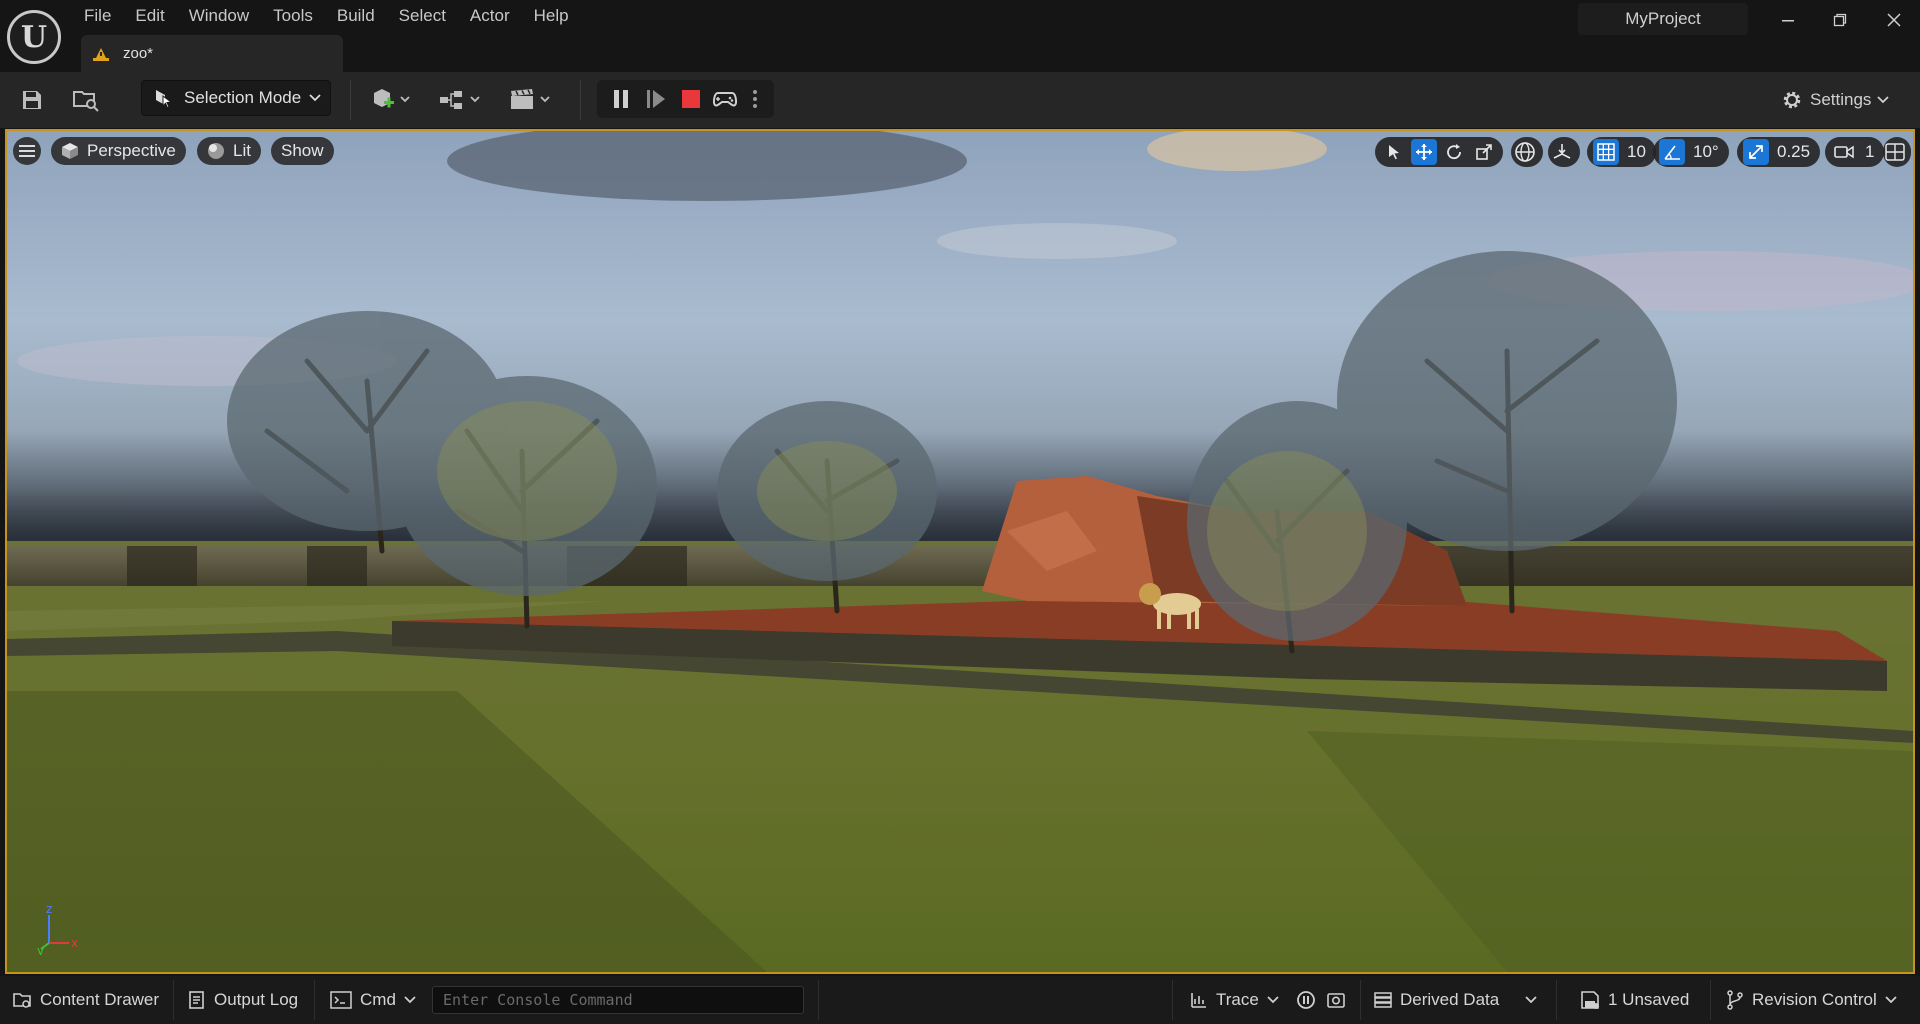 This screenshot has width=1920, height=1024. What do you see at coordinates (1894, 20) in the screenshot?
I see `close-button` at bounding box center [1894, 20].